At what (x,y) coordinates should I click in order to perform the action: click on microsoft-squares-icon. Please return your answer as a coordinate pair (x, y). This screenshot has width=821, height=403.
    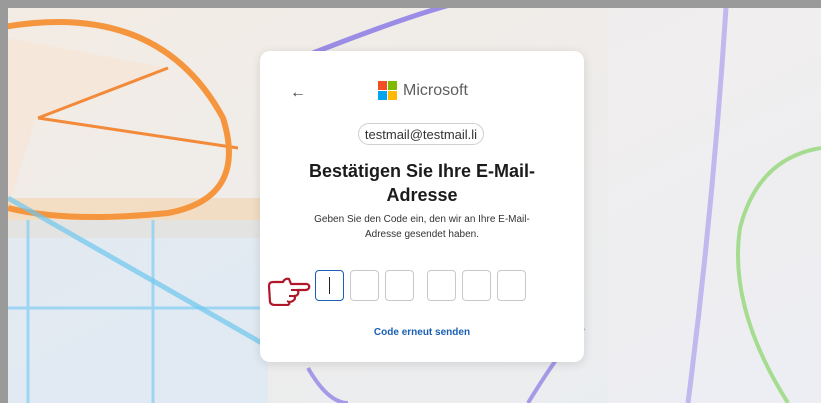
    Looking at the image, I should click on (387, 90).